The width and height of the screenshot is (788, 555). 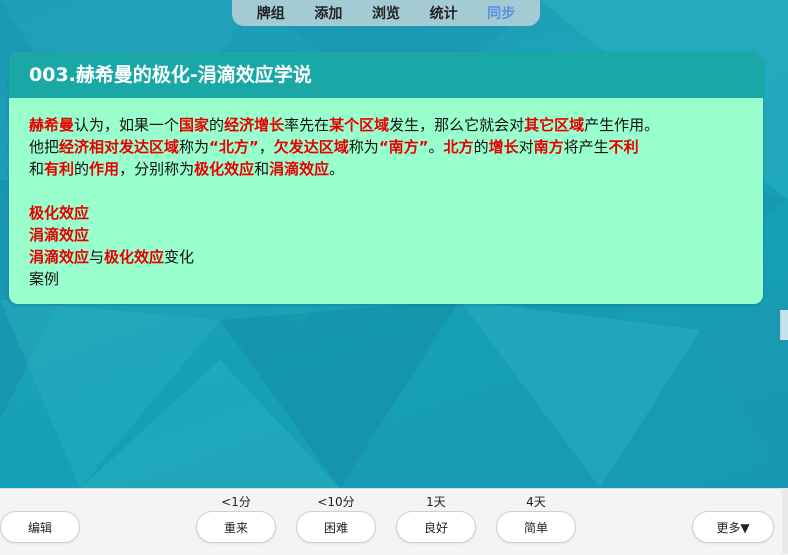 What do you see at coordinates (40, 527) in the screenshot?
I see `edit-button: 编辑` at bounding box center [40, 527].